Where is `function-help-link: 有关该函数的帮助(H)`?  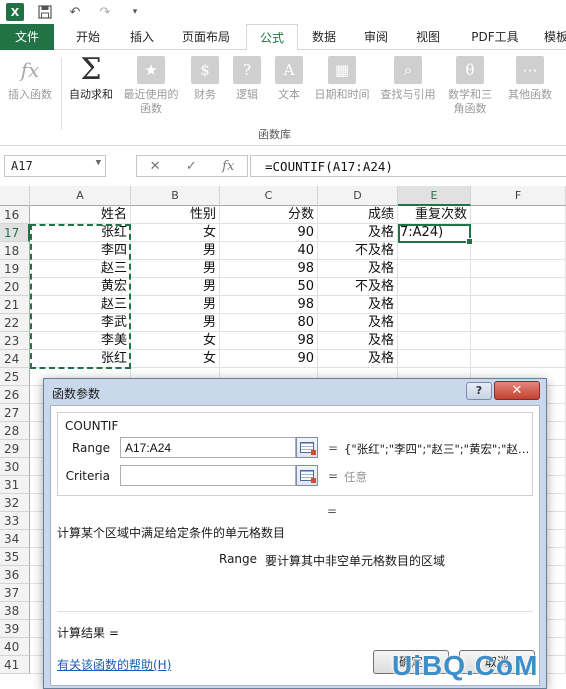
function-help-link: 有关该函数的帮助(H) is located at coordinates (114, 664).